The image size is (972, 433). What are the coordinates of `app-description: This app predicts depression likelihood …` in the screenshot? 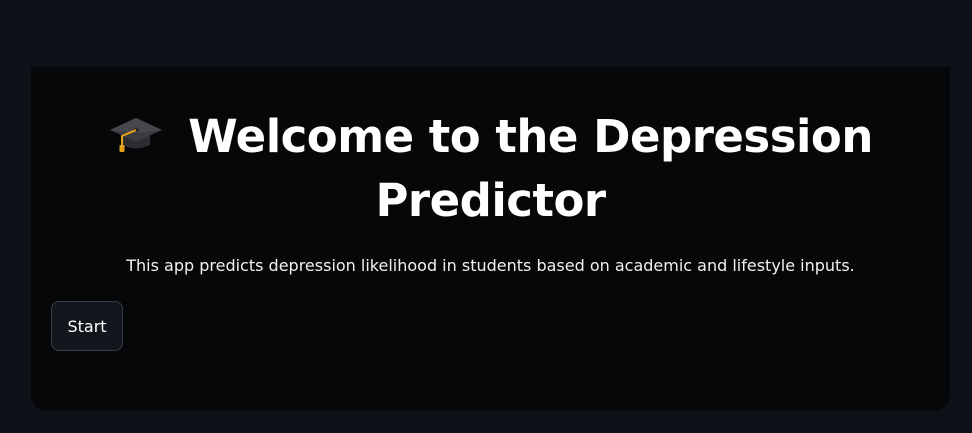 It's located at (490, 265).